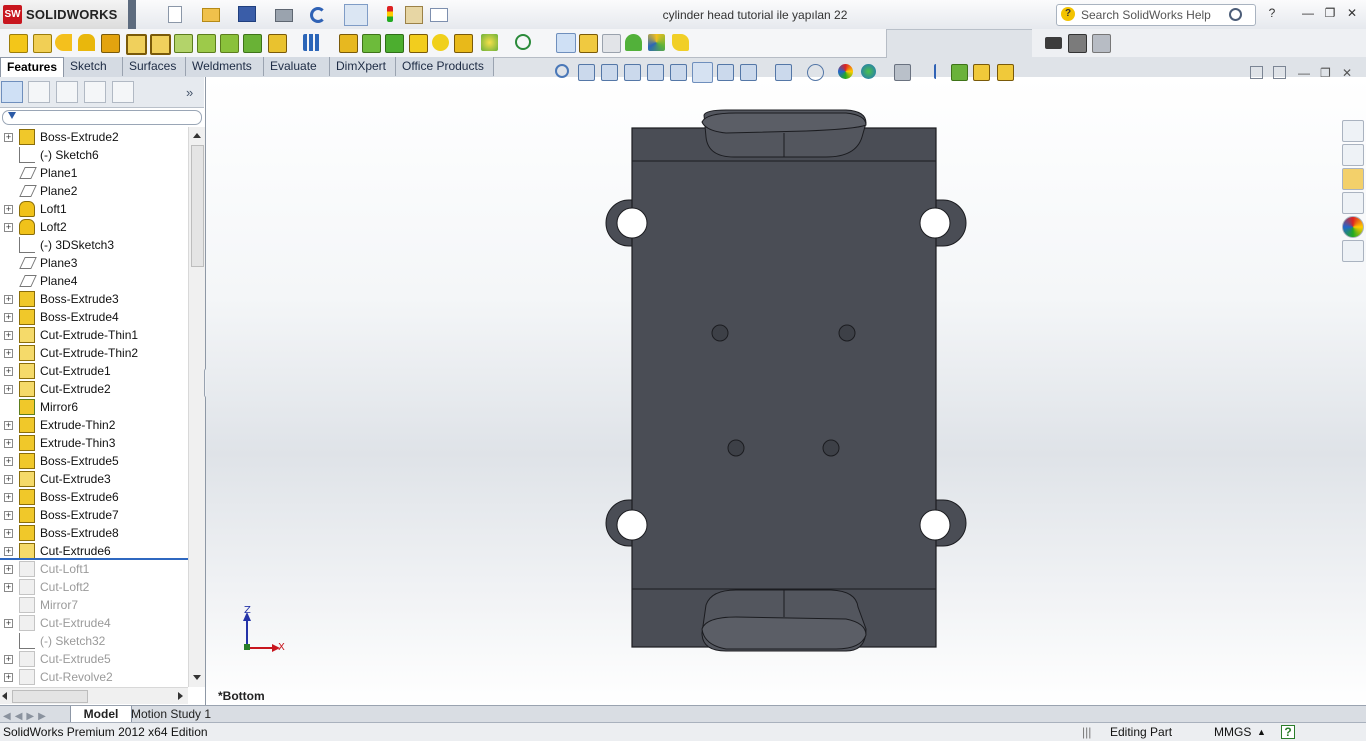 This screenshot has height=741, width=1366. Describe the element at coordinates (845, 71) in the screenshot. I see `appearance-sphere-icon` at that location.